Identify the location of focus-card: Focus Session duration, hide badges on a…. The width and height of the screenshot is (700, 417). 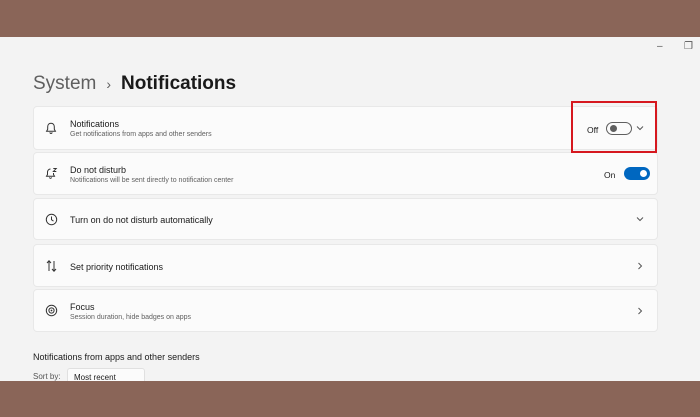
(345, 310).